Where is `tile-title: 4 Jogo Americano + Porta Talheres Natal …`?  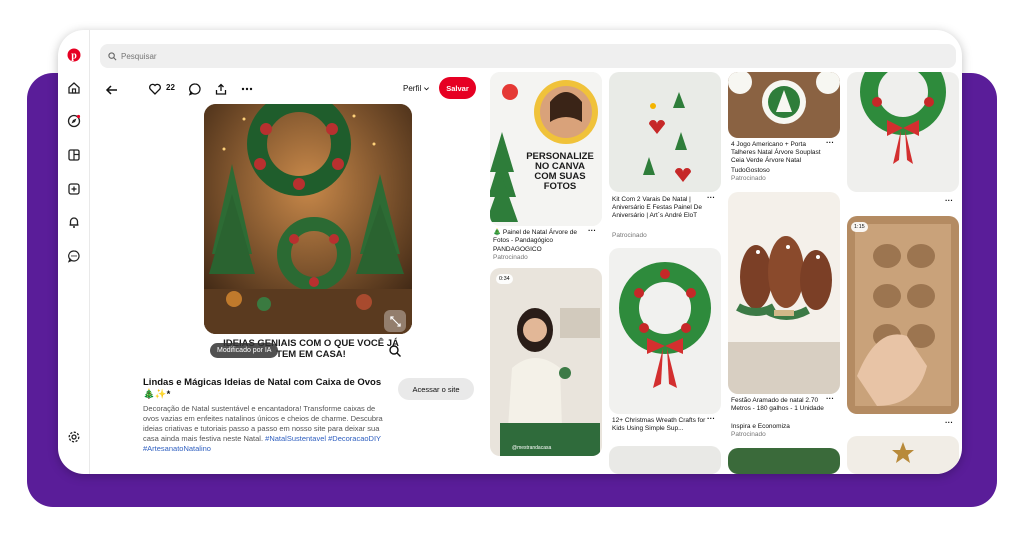 tile-title: 4 Jogo Americano + Porta Talheres Natal … is located at coordinates (779, 153).